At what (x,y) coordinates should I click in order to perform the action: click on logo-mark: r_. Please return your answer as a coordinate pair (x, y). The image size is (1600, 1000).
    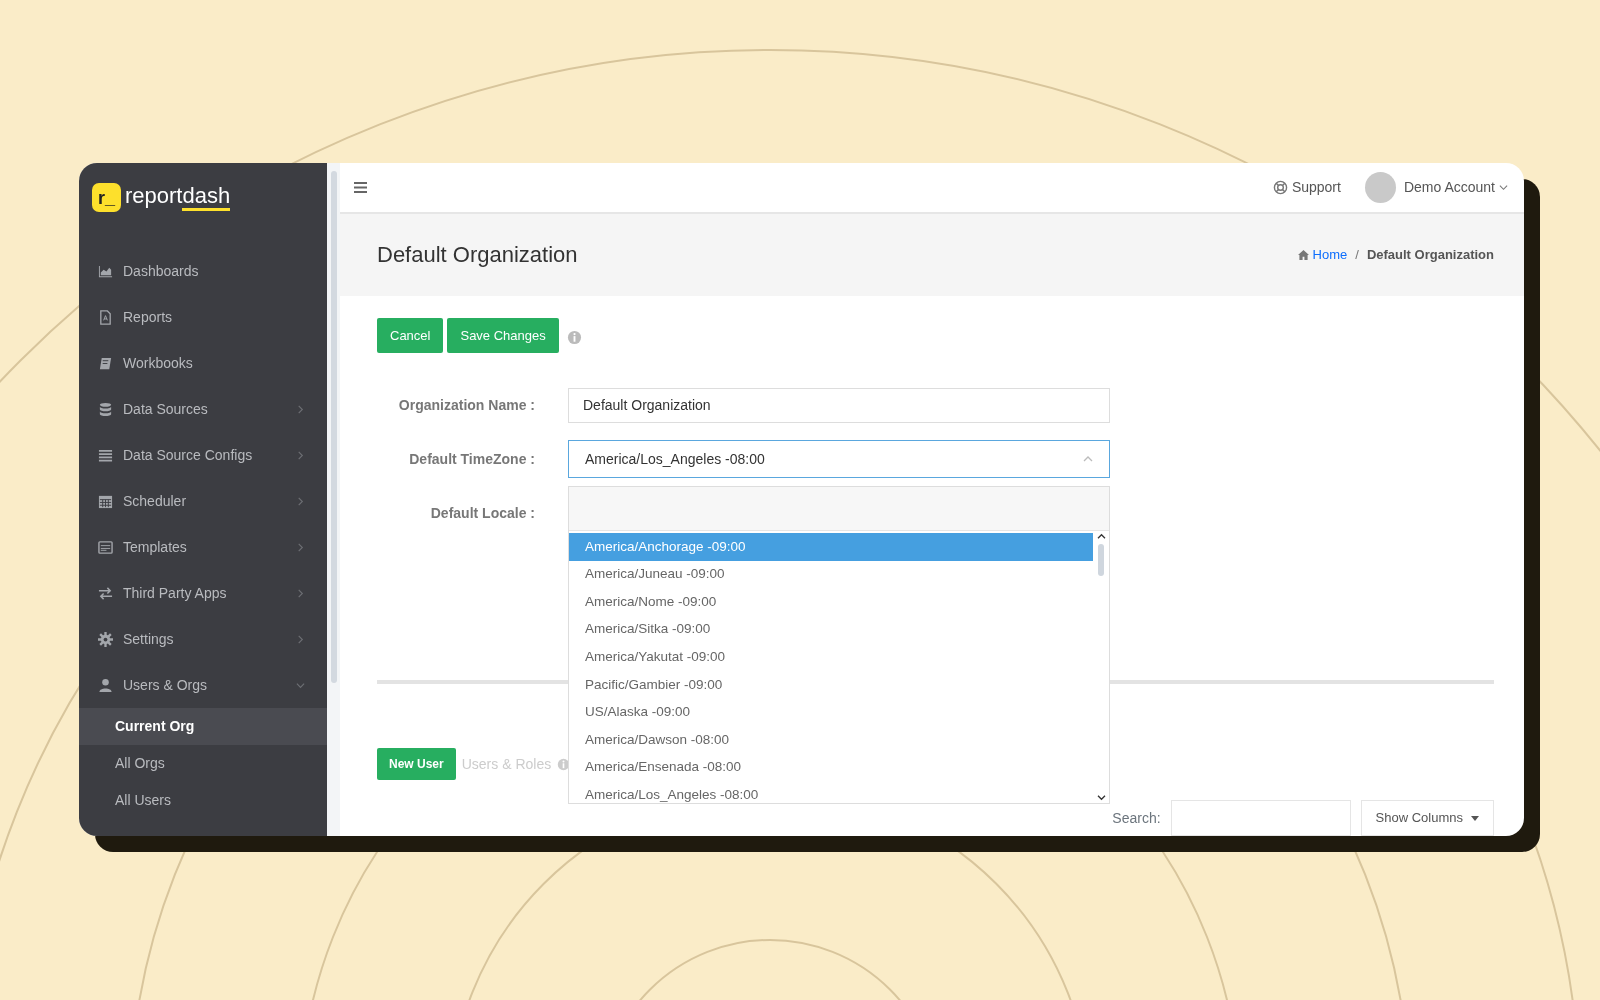
    Looking at the image, I should click on (106, 197).